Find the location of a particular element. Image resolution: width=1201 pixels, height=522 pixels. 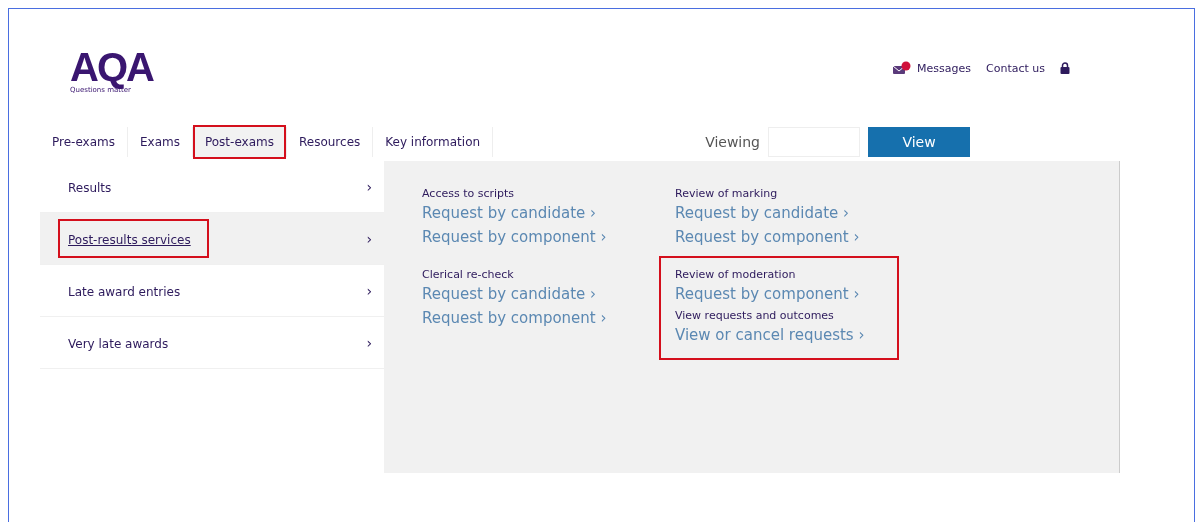

sidebar-label: Late award entries is located at coordinates (124, 292).